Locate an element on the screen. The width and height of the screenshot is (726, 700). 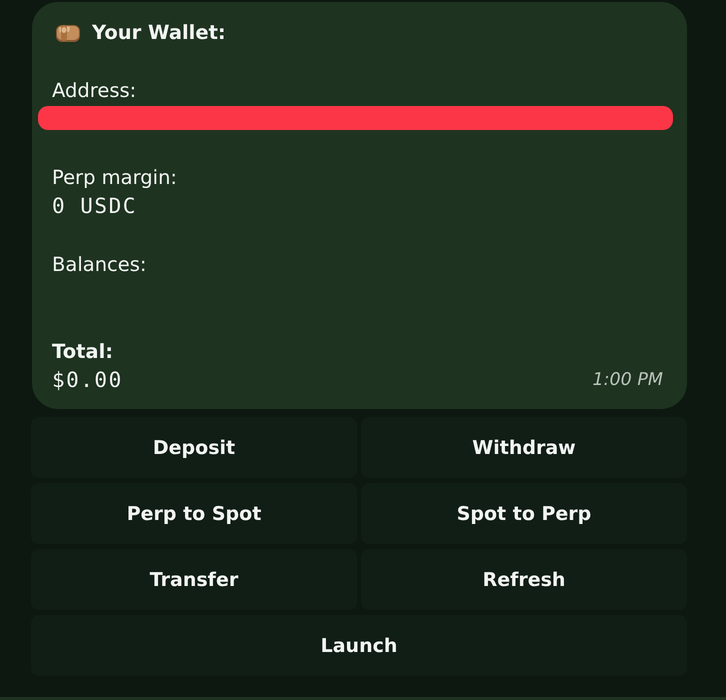
keyboard-button: Launch is located at coordinates (359, 645).